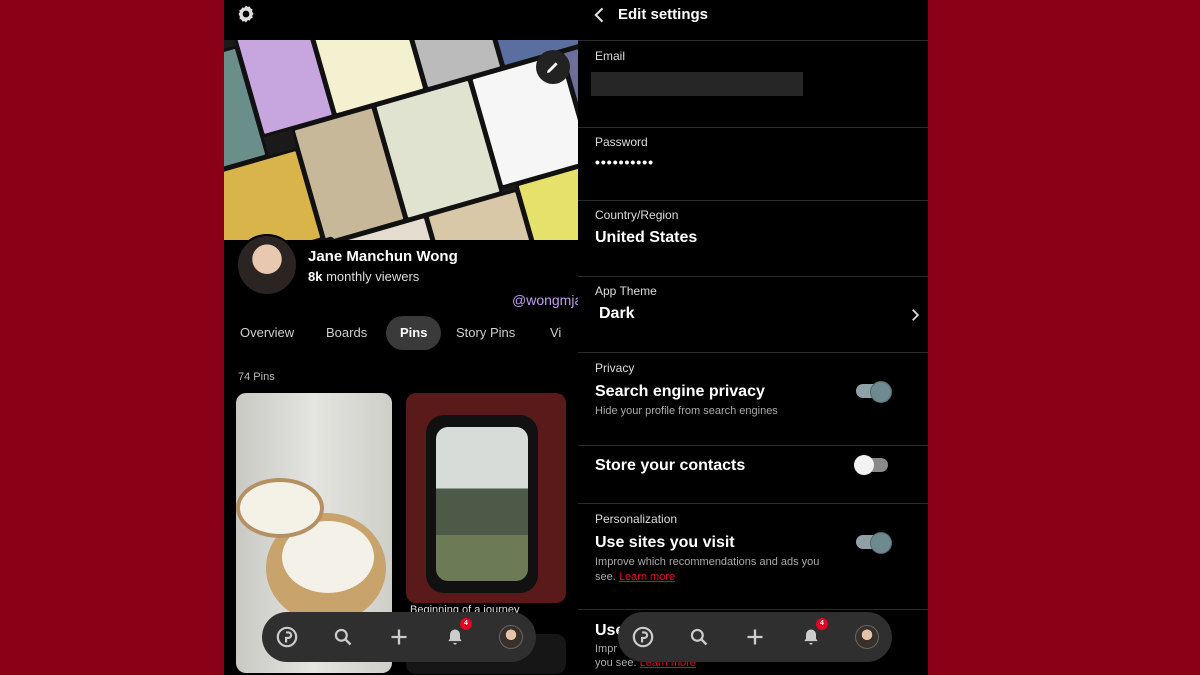  I want to click on profile-avatar, so click(267, 265).